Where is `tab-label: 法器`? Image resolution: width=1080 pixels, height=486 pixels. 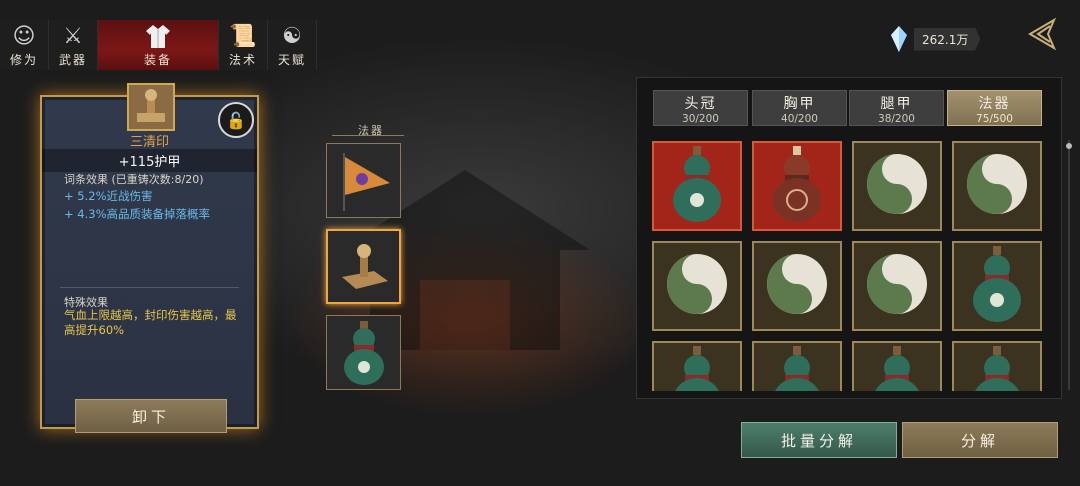
tab-label: 法器 is located at coordinates (994, 104).